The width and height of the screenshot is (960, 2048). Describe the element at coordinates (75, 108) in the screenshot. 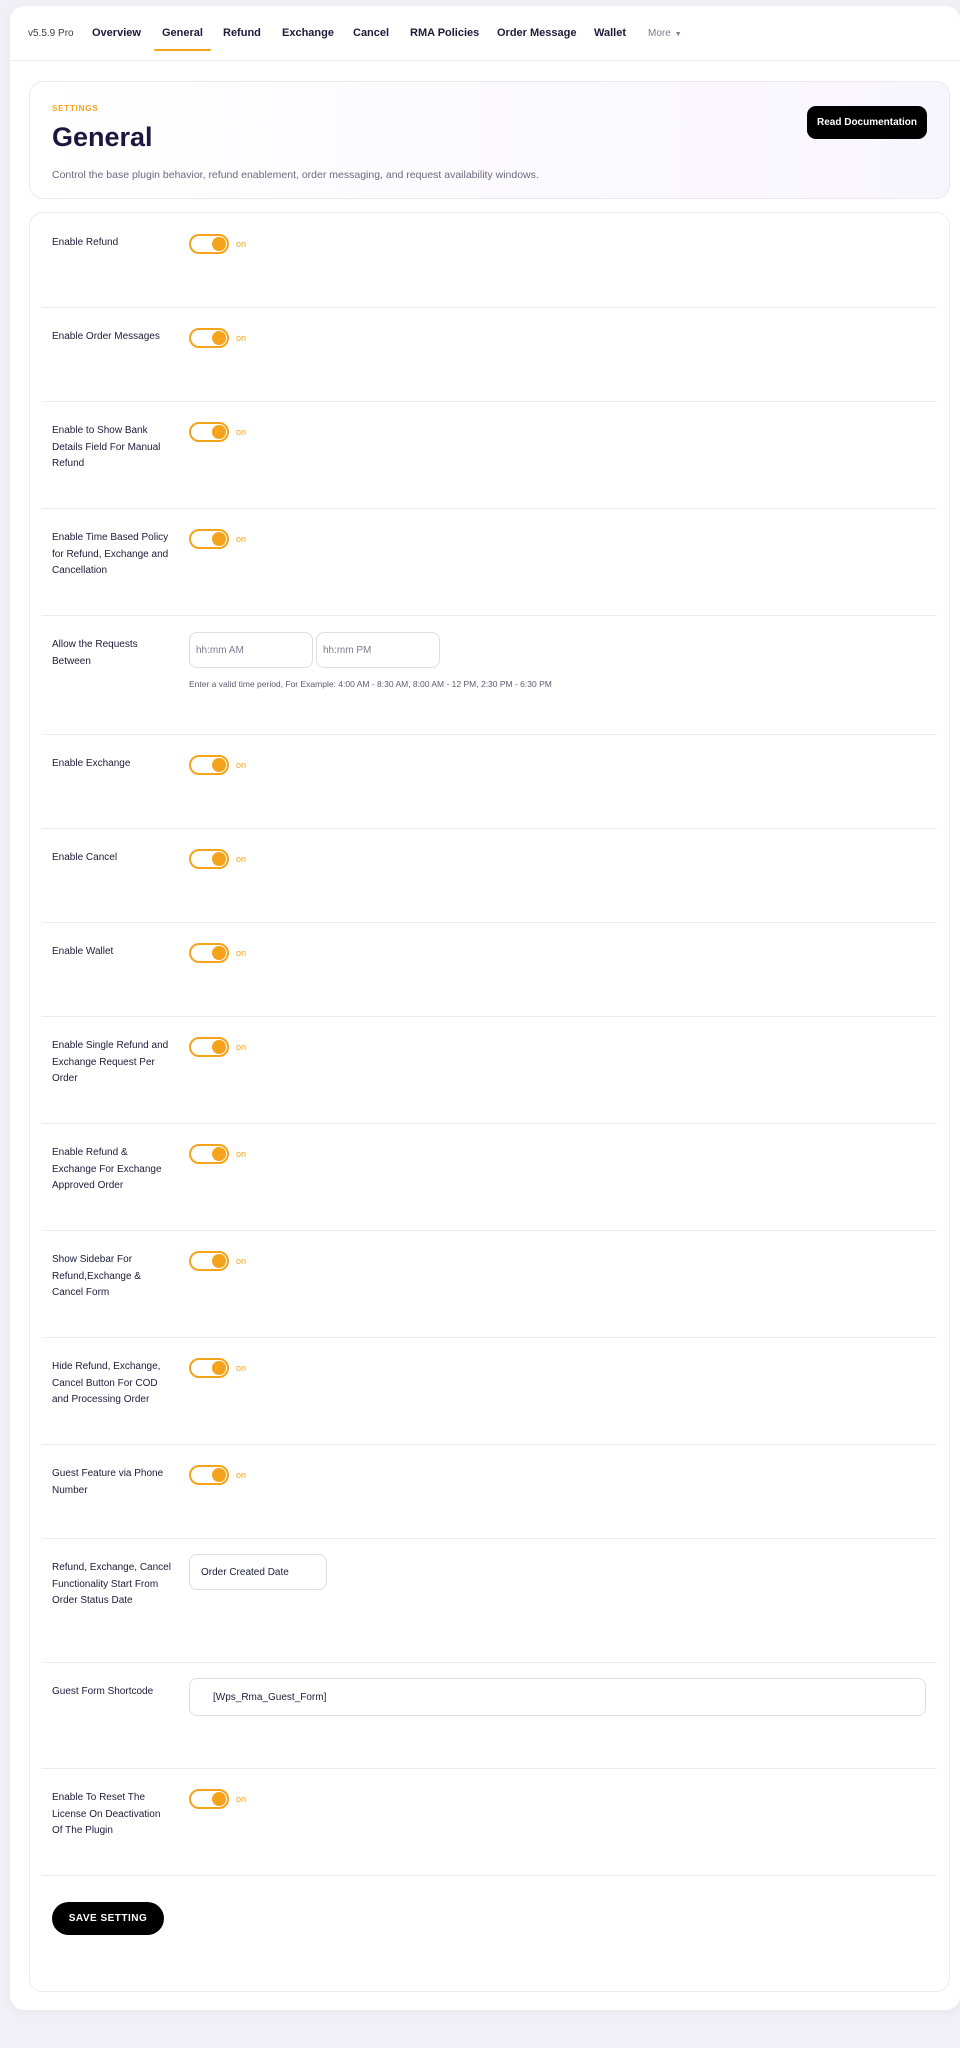

I see `section-eyebrow: SETTINGS` at that location.